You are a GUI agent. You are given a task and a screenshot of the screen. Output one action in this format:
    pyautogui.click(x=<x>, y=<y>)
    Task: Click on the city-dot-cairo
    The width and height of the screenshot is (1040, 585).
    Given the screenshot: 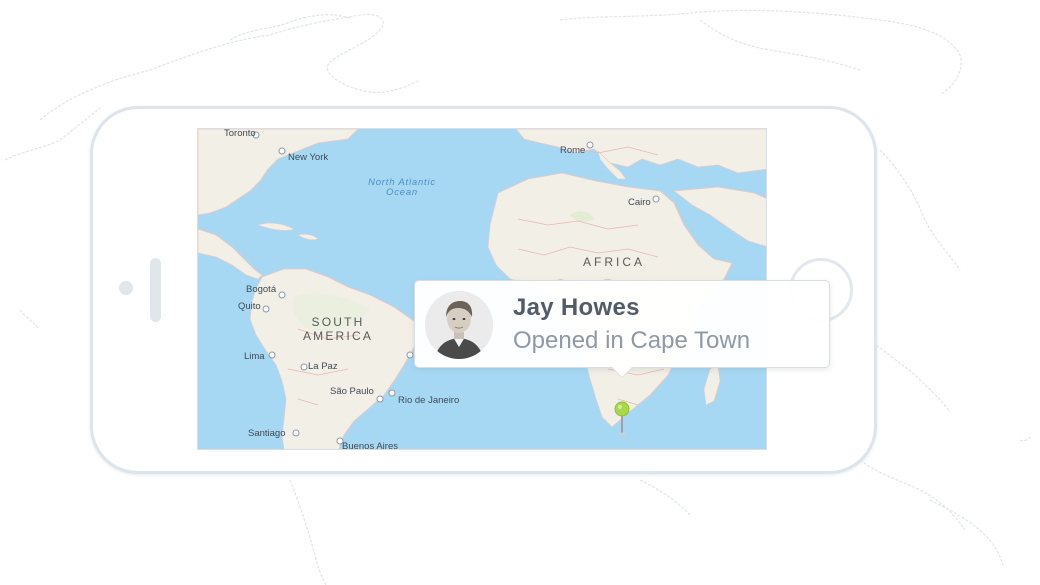 What is the action you would take?
    pyautogui.click(x=656, y=199)
    